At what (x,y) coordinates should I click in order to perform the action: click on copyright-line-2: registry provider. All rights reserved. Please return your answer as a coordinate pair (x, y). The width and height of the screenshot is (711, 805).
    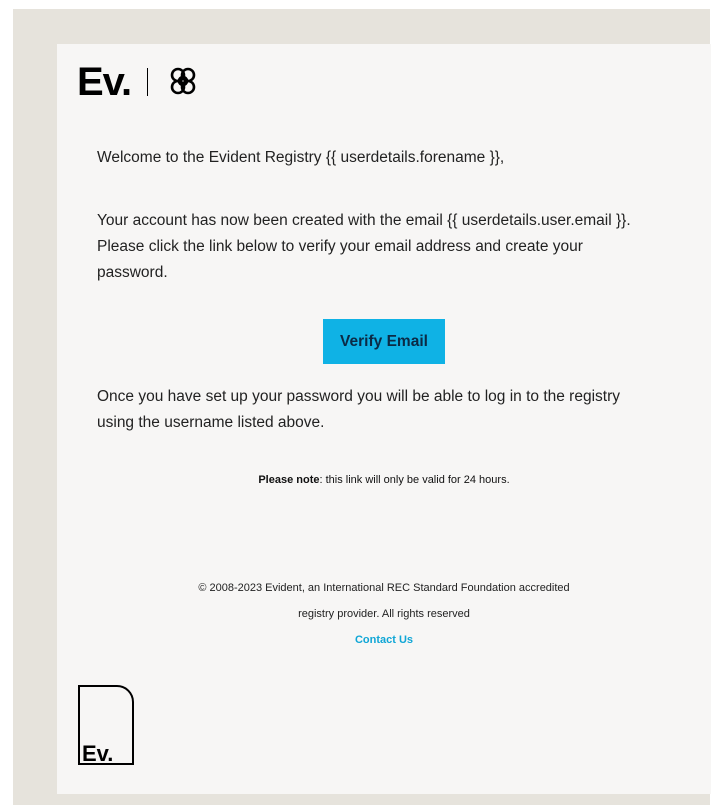
    Looking at the image, I should click on (384, 614).